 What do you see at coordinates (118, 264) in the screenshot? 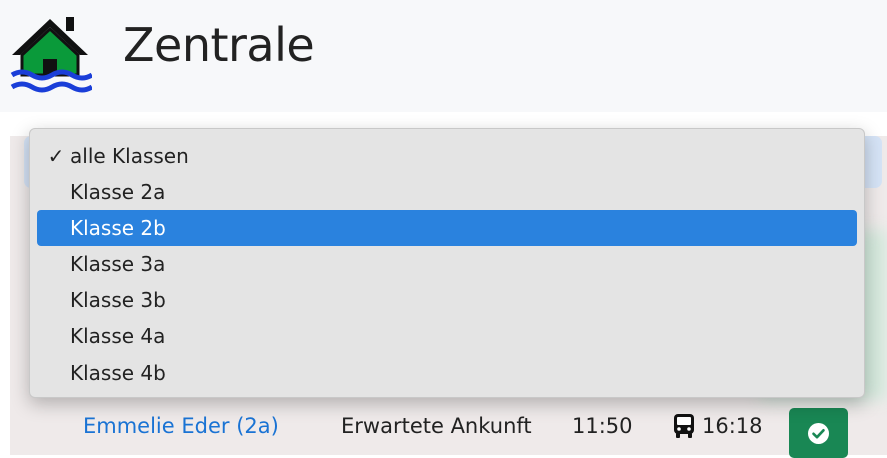
I see `option-label: Klasse 3a` at bounding box center [118, 264].